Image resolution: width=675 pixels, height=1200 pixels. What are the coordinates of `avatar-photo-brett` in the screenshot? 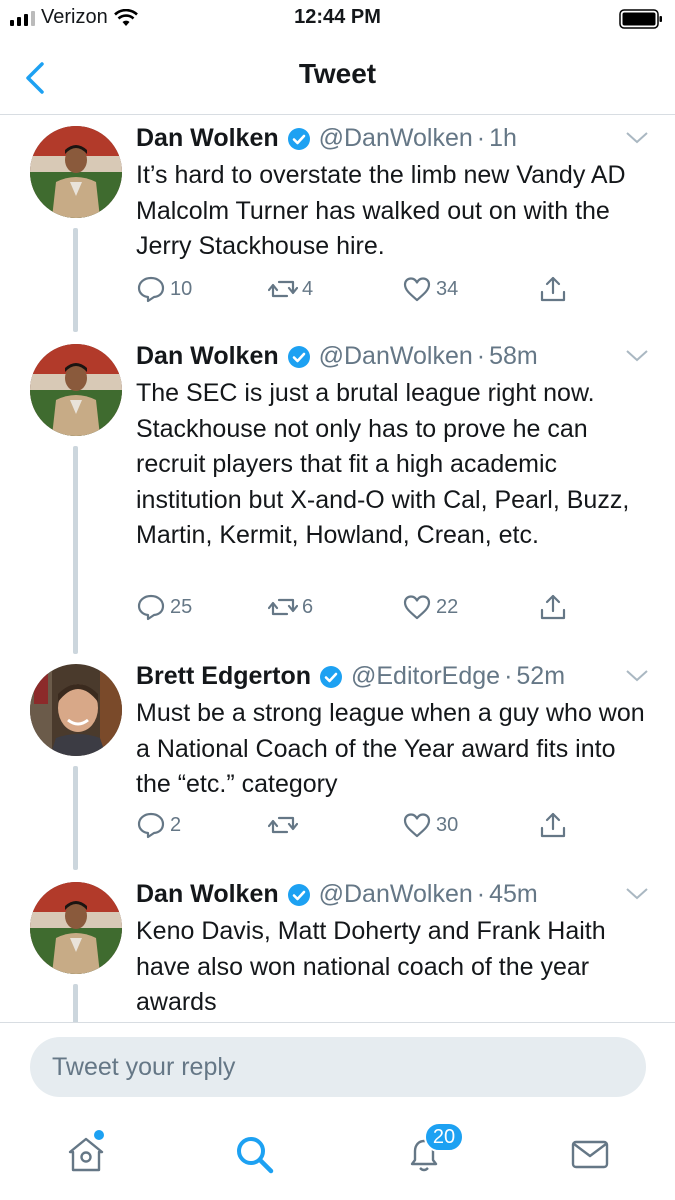 It's located at (76, 710).